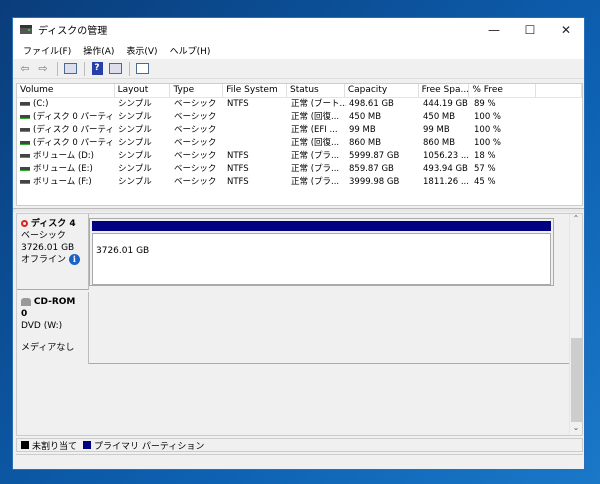 This screenshot has width=600, height=484. I want to click on console-tree-button, so click(70, 69).